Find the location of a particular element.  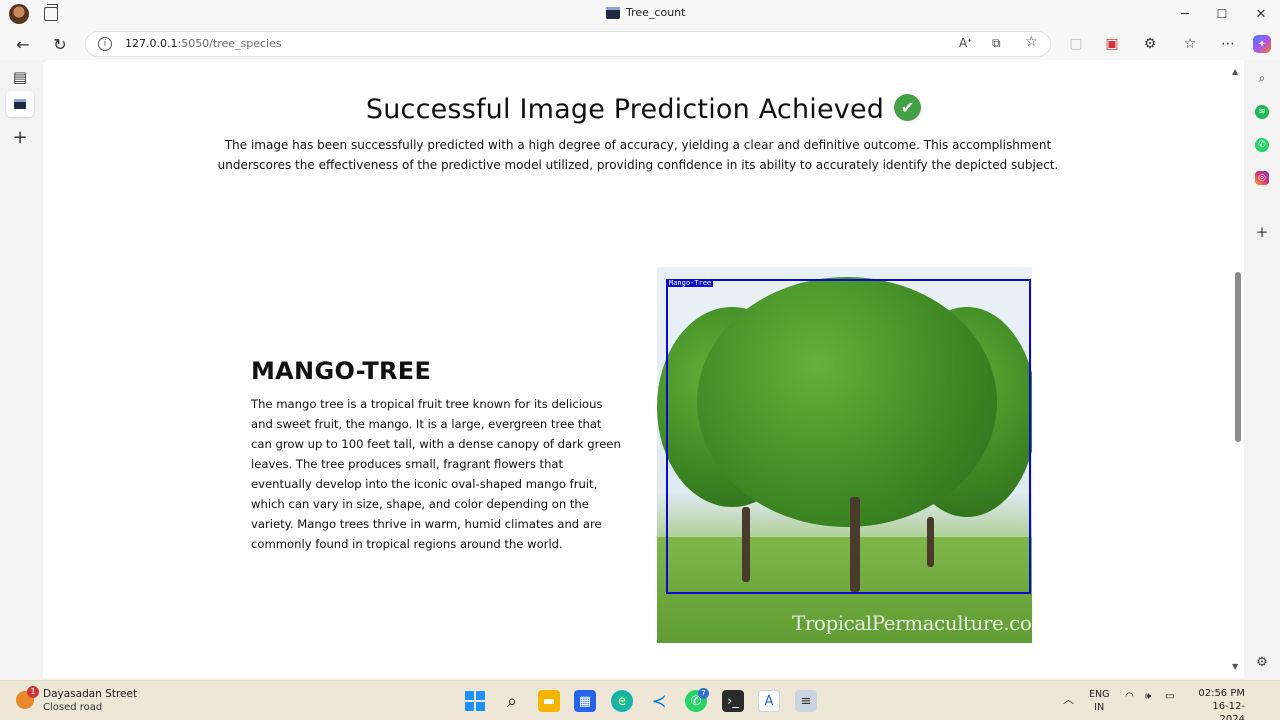

terminal-tab-icon is located at coordinates (20, 104).